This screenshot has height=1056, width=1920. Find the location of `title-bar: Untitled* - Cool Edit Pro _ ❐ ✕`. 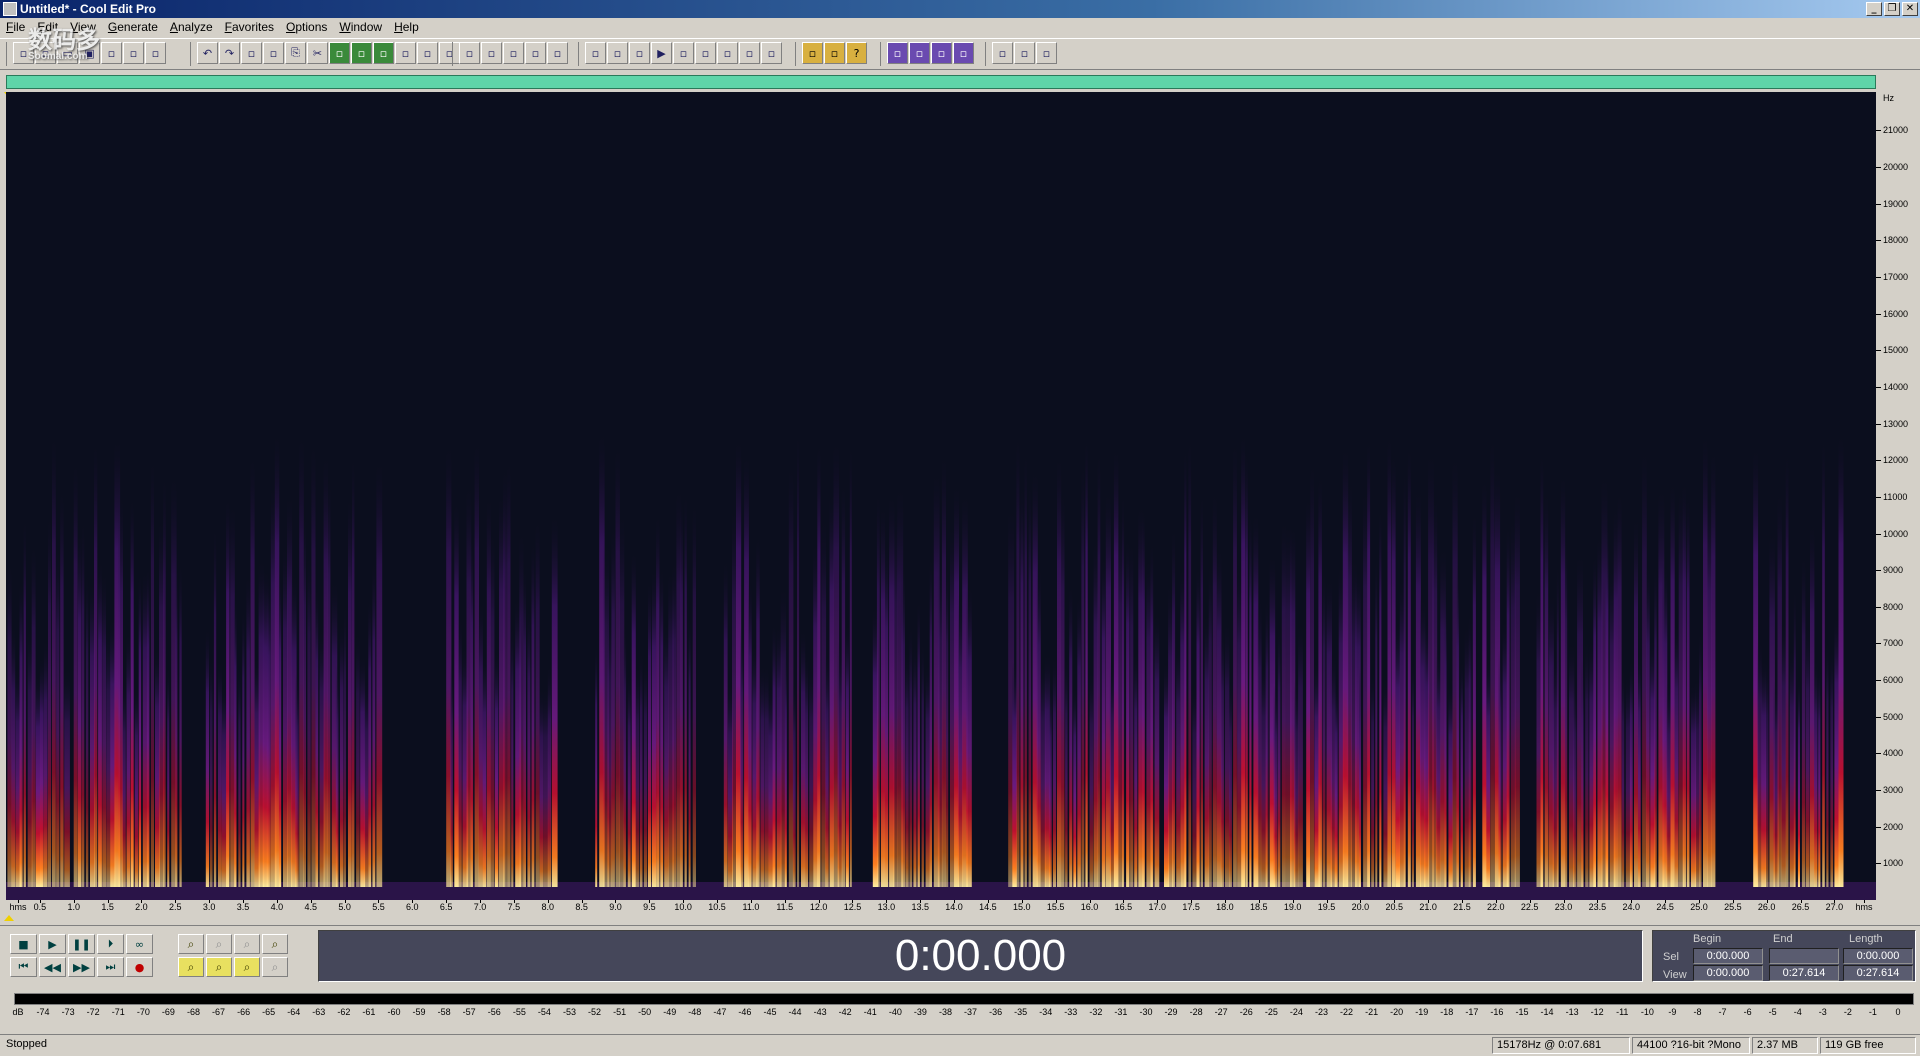

title-bar: Untitled* - Cool Edit Pro _ ❐ ✕ is located at coordinates (960, 9).